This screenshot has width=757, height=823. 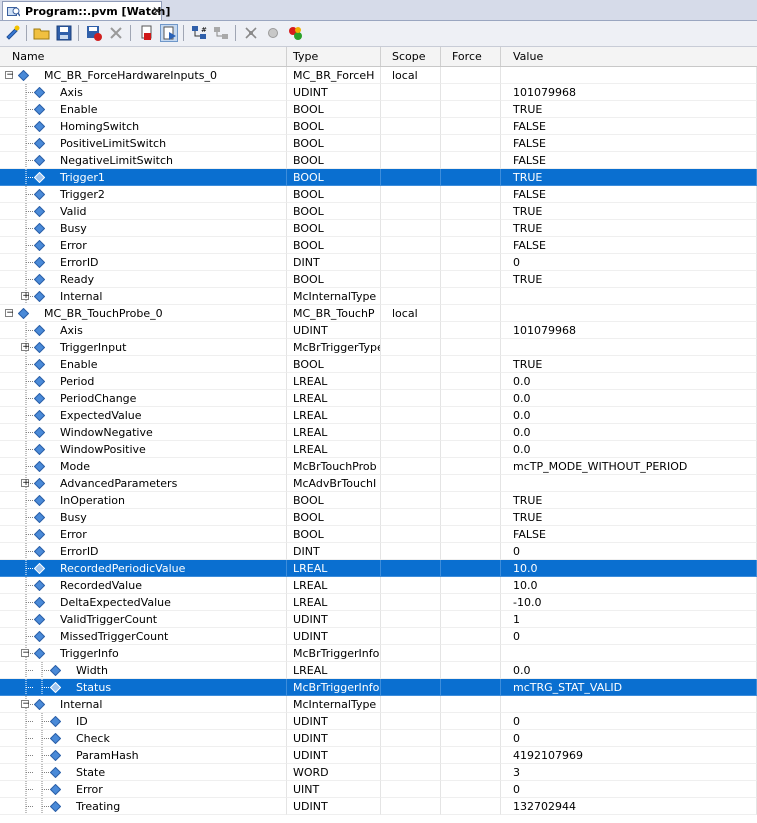 What do you see at coordinates (143, 296) in the screenshot?
I see `name-cell: + Internal` at bounding box center [143, 296].